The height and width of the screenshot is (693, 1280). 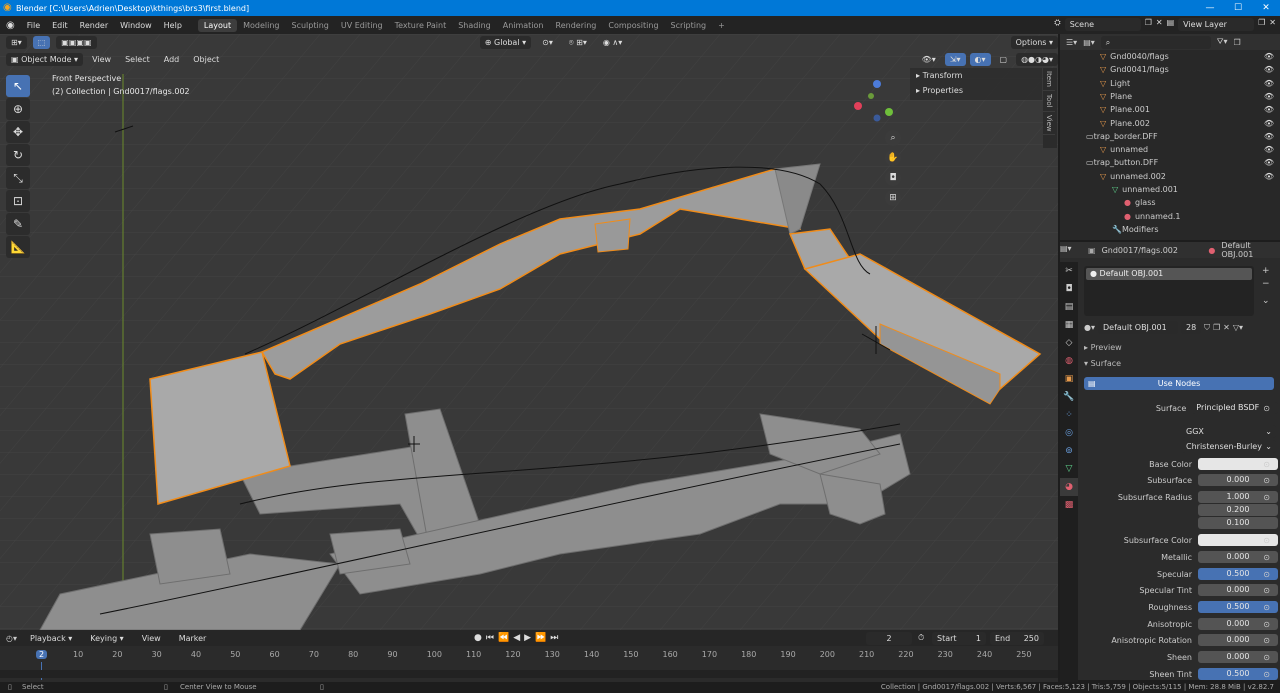 I want to click on outliner-row: ▽ unnamed.001, so click(x=1170, y=189).